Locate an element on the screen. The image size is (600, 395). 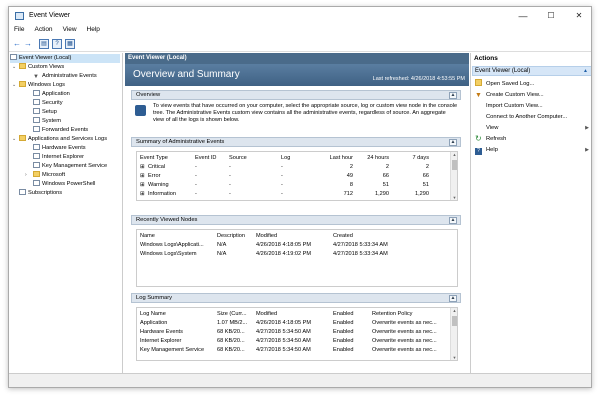
column-header: Log Name is located at coordinates (153, 314).